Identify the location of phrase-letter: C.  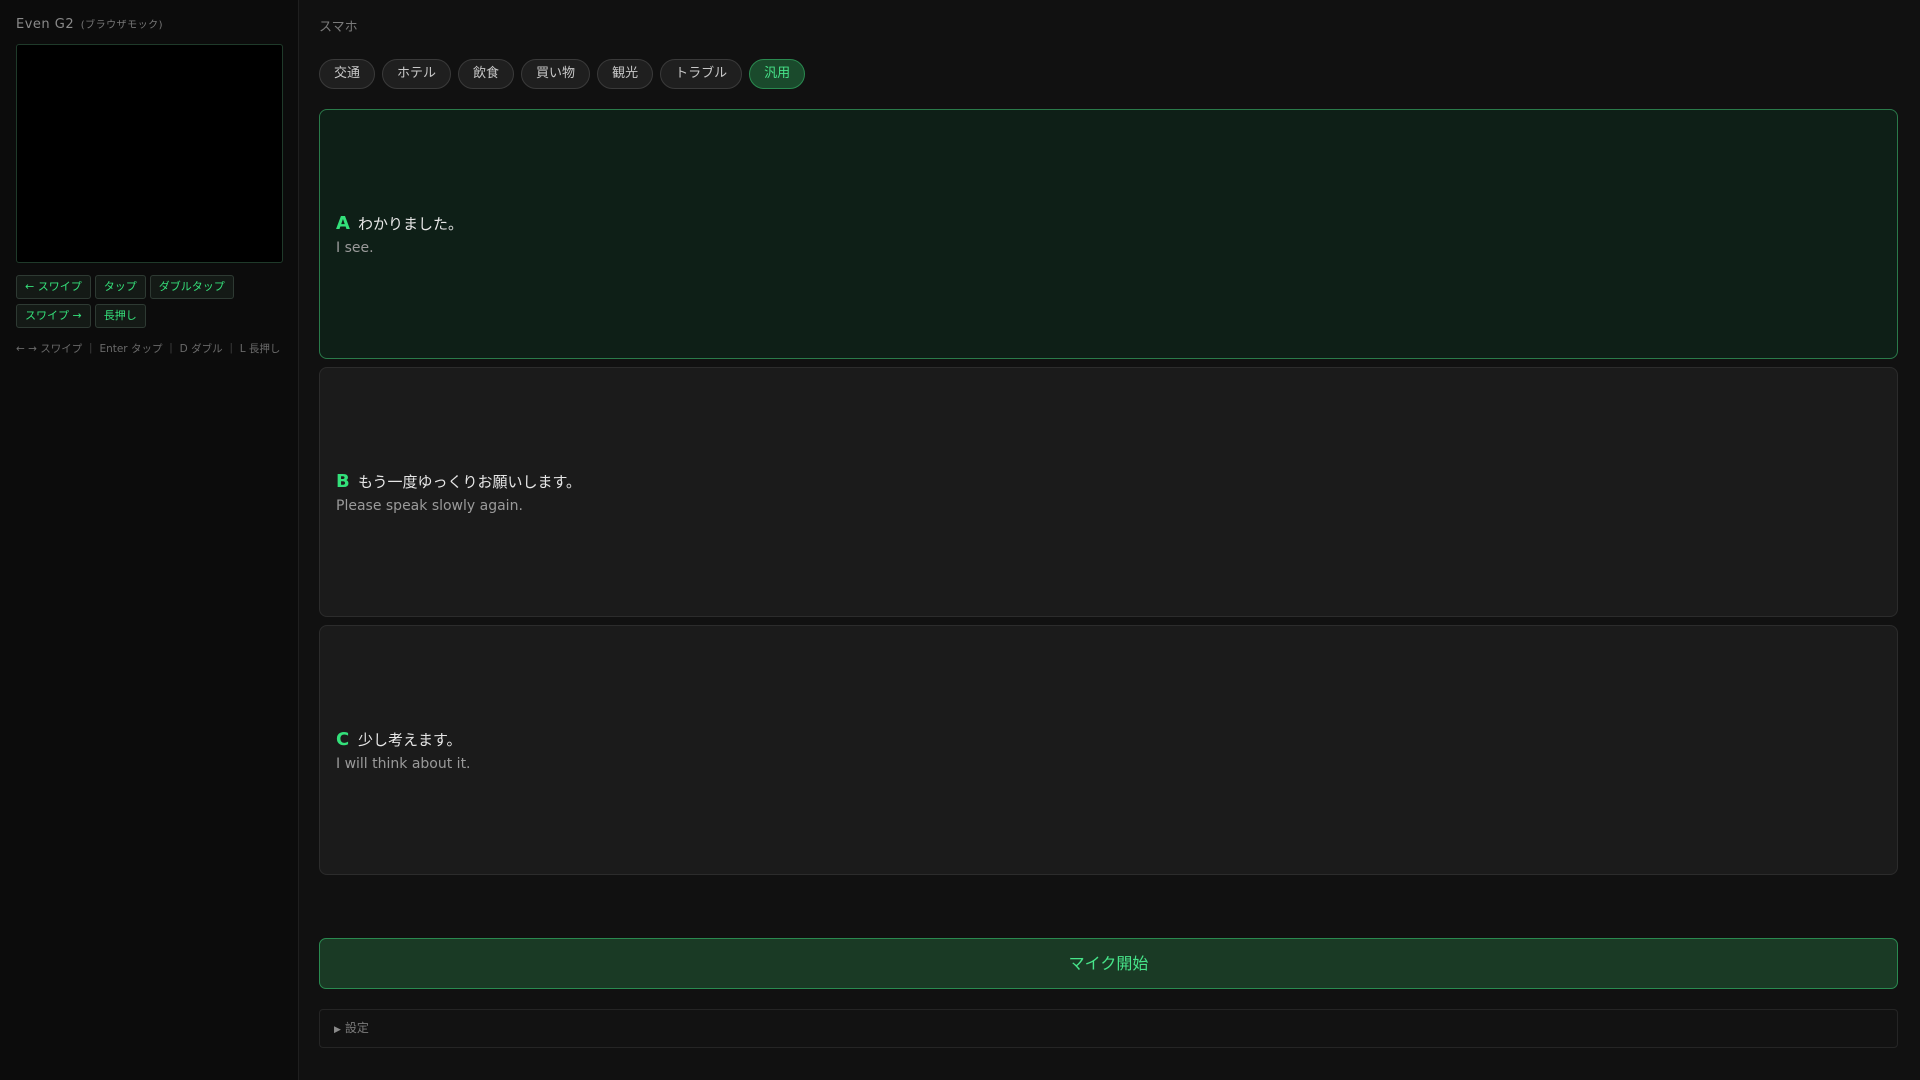
(343, 739).